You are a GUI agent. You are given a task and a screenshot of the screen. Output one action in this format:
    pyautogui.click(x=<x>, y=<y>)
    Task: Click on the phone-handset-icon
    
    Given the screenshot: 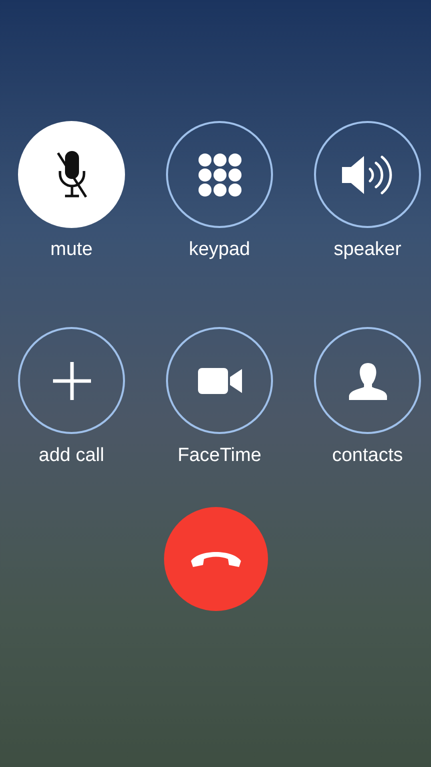 What is the action you would take?
    pyautogui.click(x=215, y=559)
    